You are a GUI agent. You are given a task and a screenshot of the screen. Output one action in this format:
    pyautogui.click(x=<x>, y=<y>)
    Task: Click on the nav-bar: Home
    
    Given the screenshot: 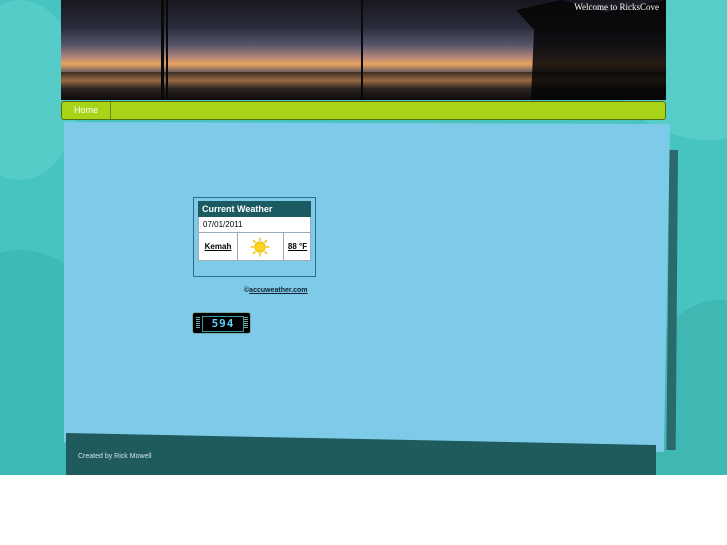 What is the action you would take?
    pyautogui.click(x=363, y=110)
    